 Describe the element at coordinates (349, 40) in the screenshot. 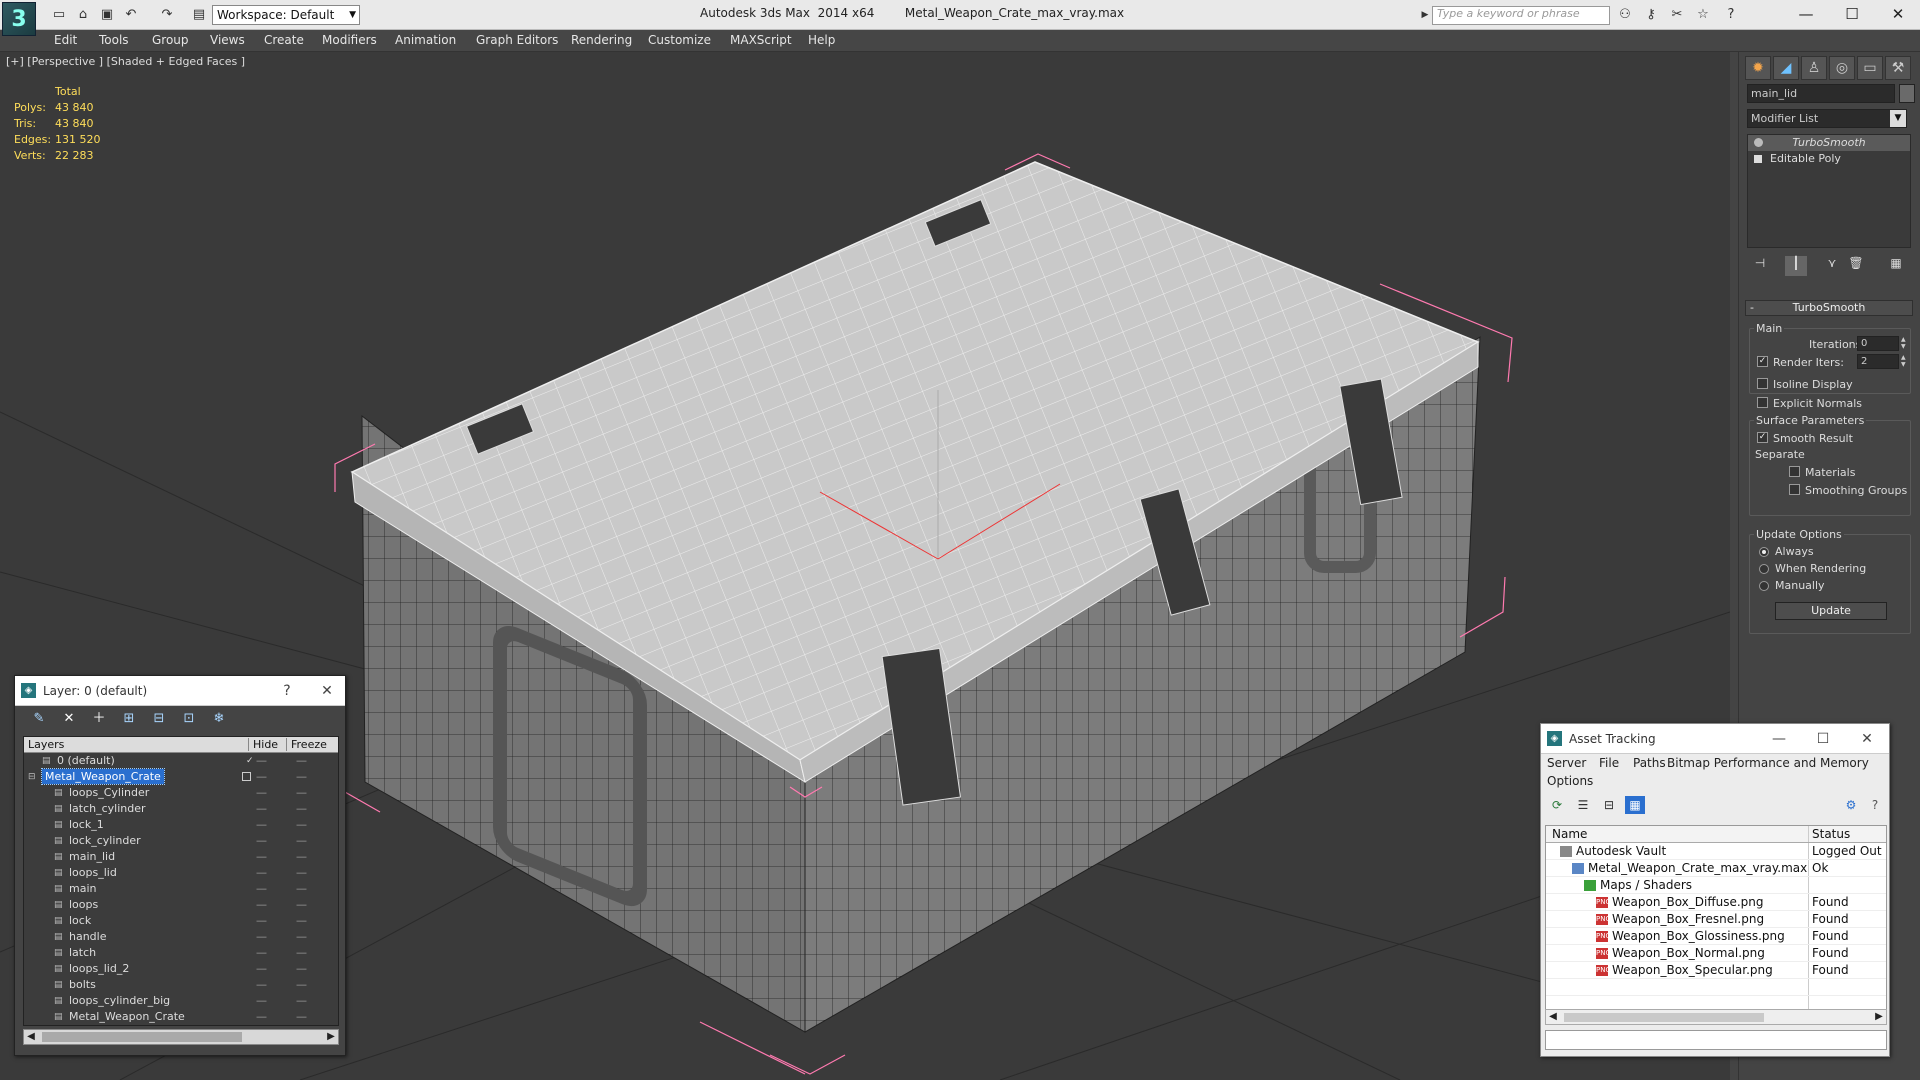

I see `menu-modifiers: Modifiers` at that location.